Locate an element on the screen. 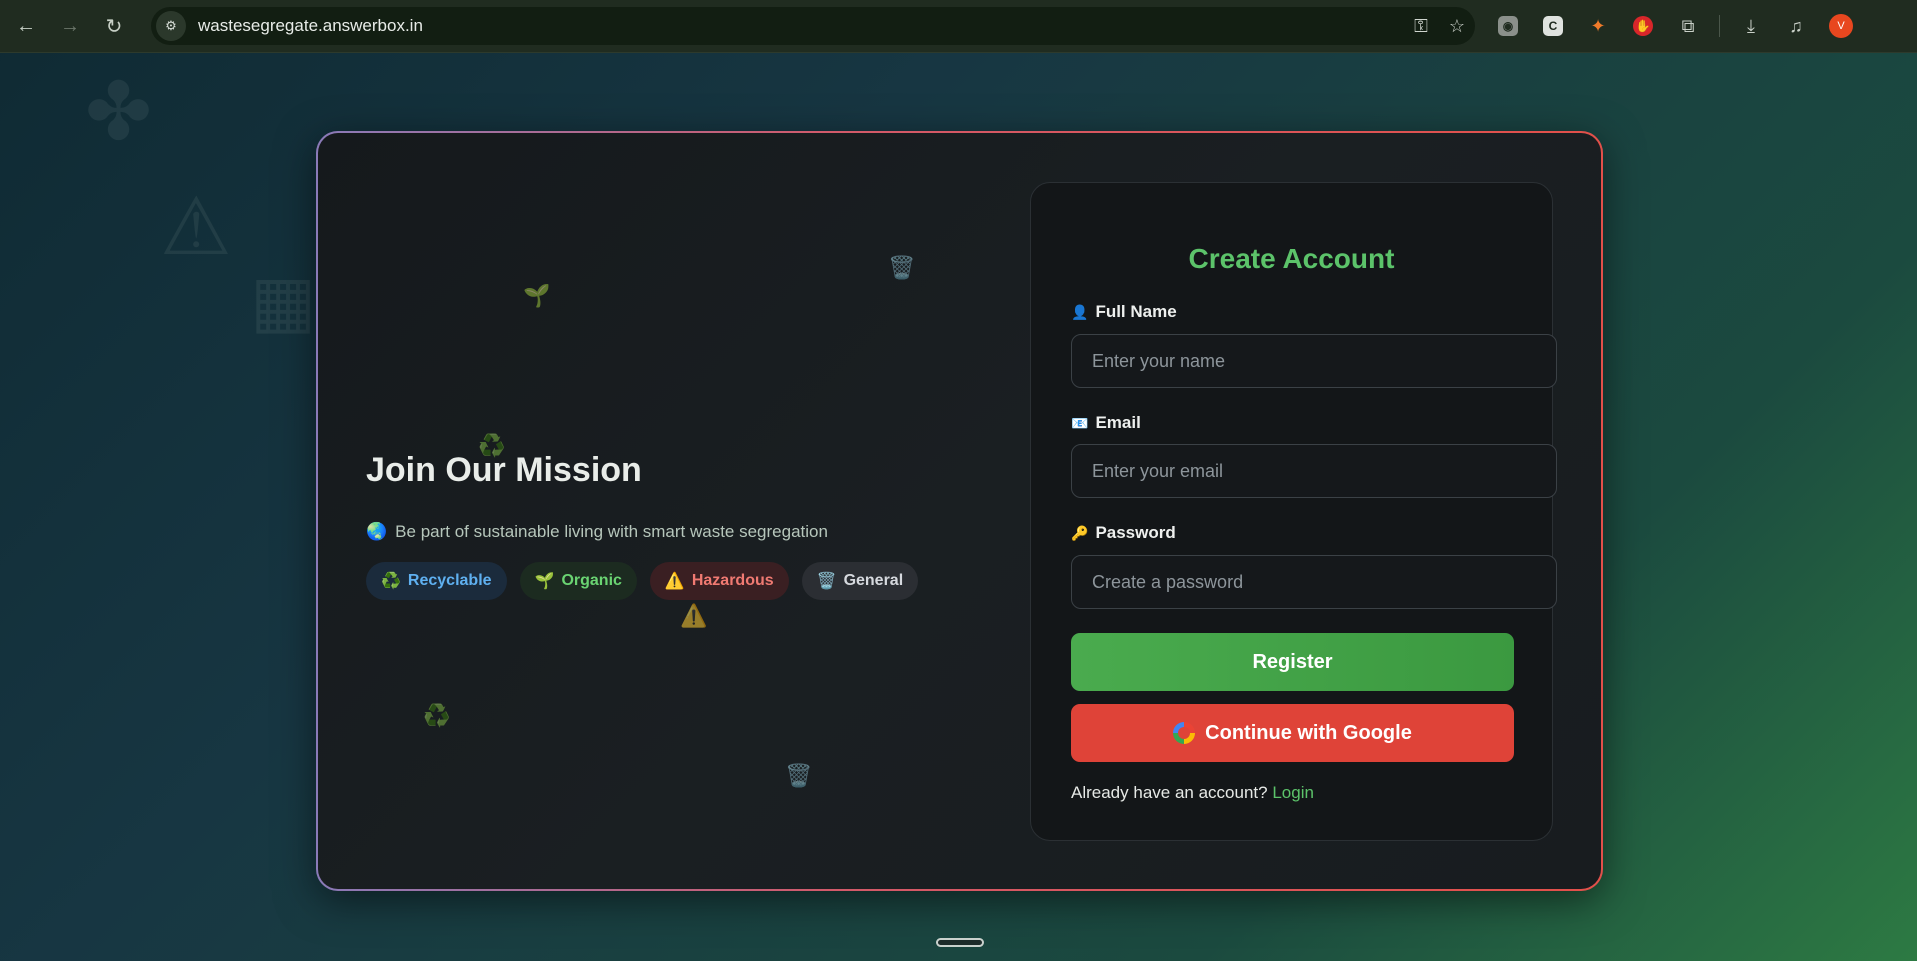 This screenshot has height=961, width=1917. sprout-icon: 🌱 is located at coordinates (544, 581).